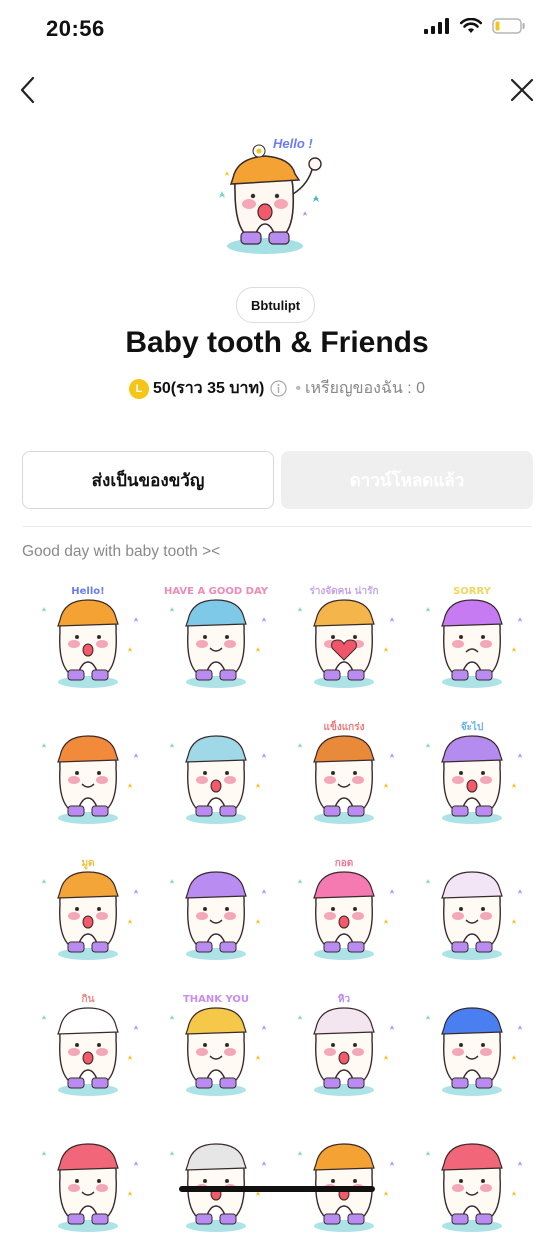 The image size is (554, 1247). What do you see at coordinates (138, 388) in the screenshot?
I see `coin-icon: L` at bounding box center [138, 388].